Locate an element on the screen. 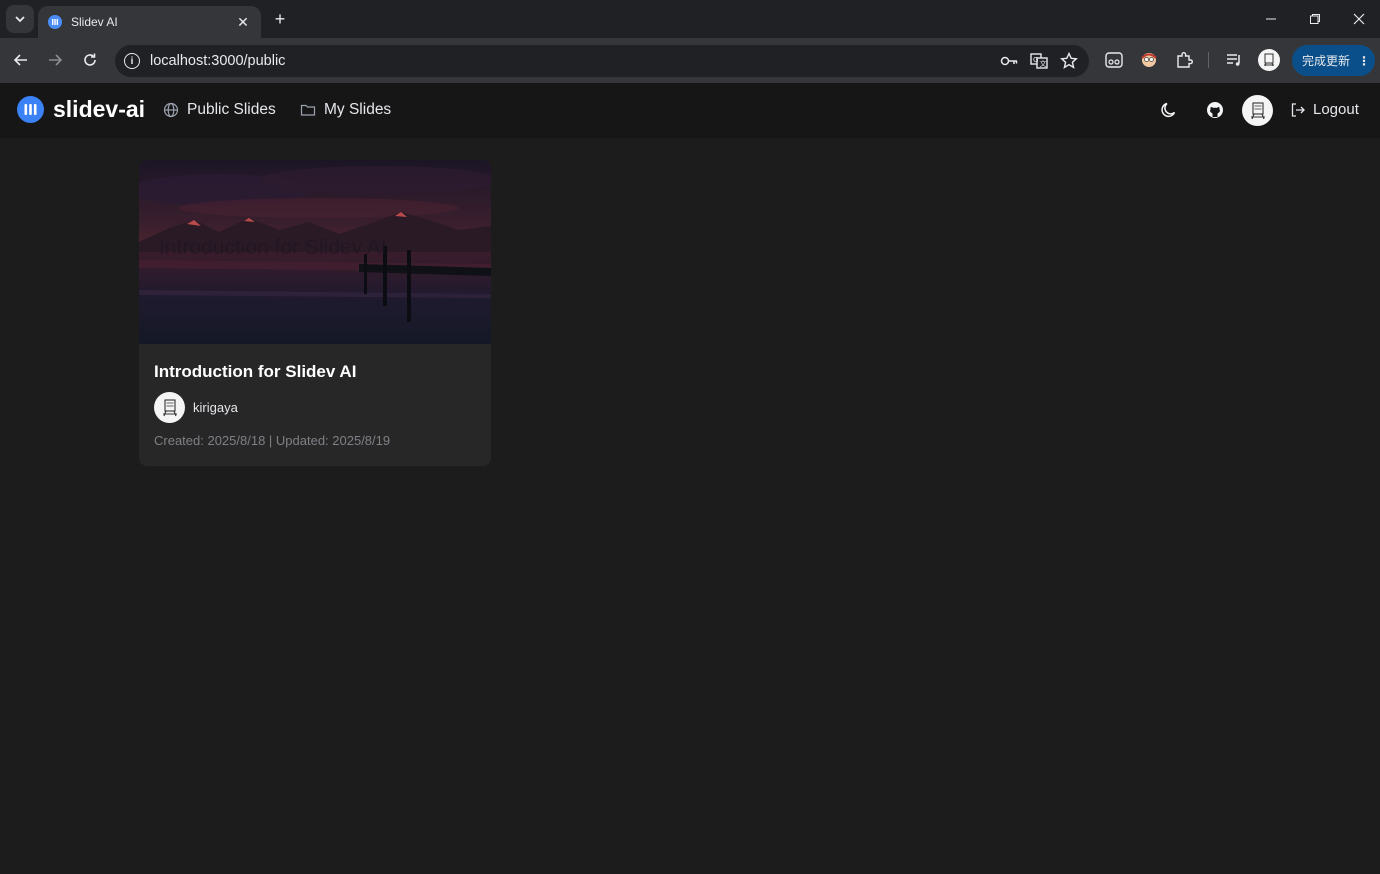 Image resolution: width=1380 pixels, height=874 pixels. new-tab-button: + is located at coordinates (280, 19).